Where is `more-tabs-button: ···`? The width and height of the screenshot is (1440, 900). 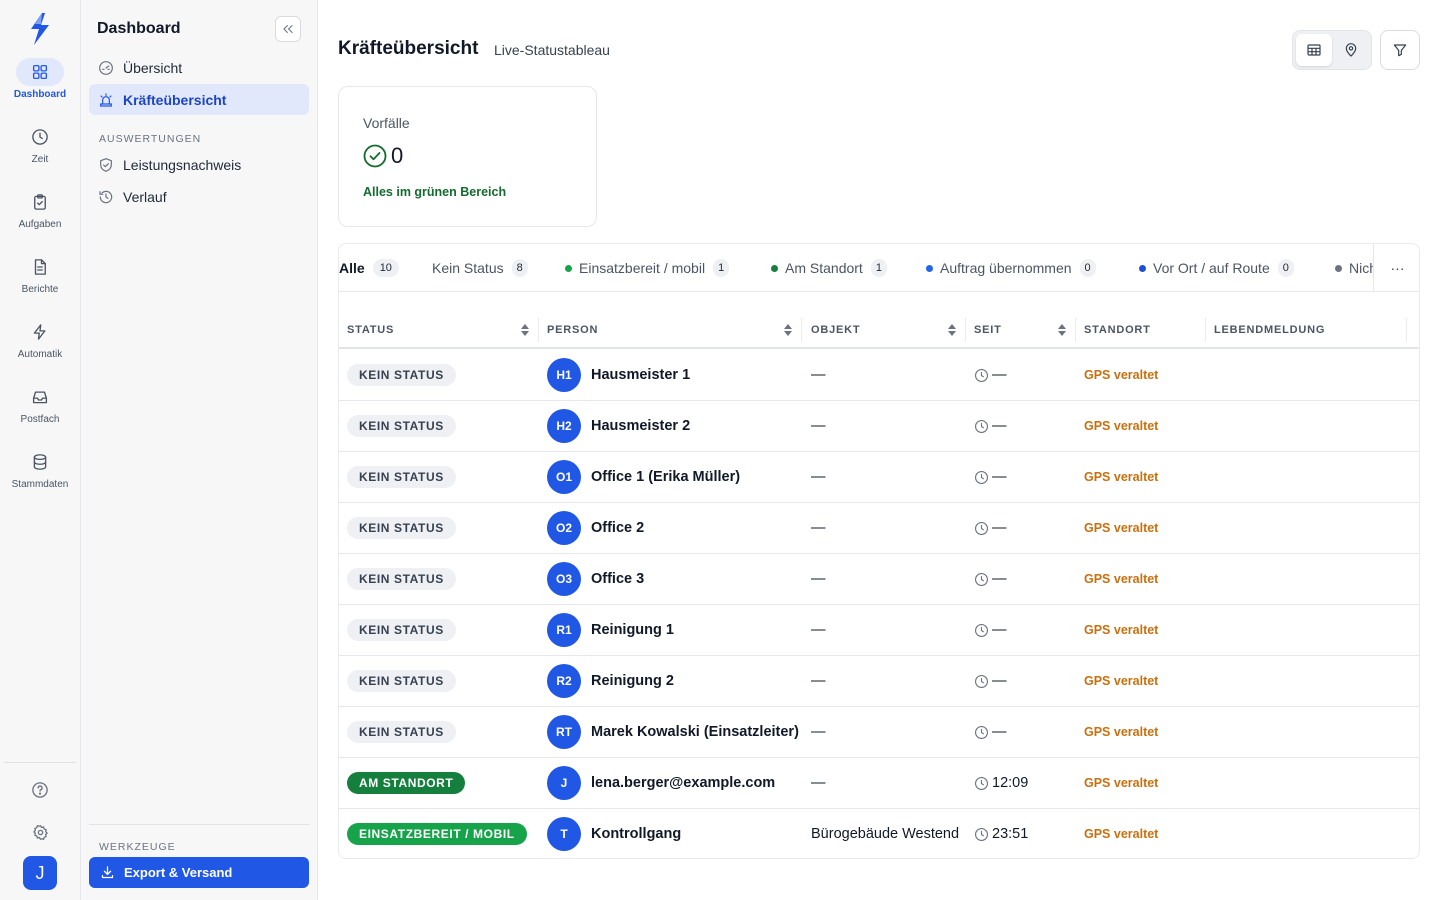 more-tabs-button: ··· is located at coordinates (1396, 268).